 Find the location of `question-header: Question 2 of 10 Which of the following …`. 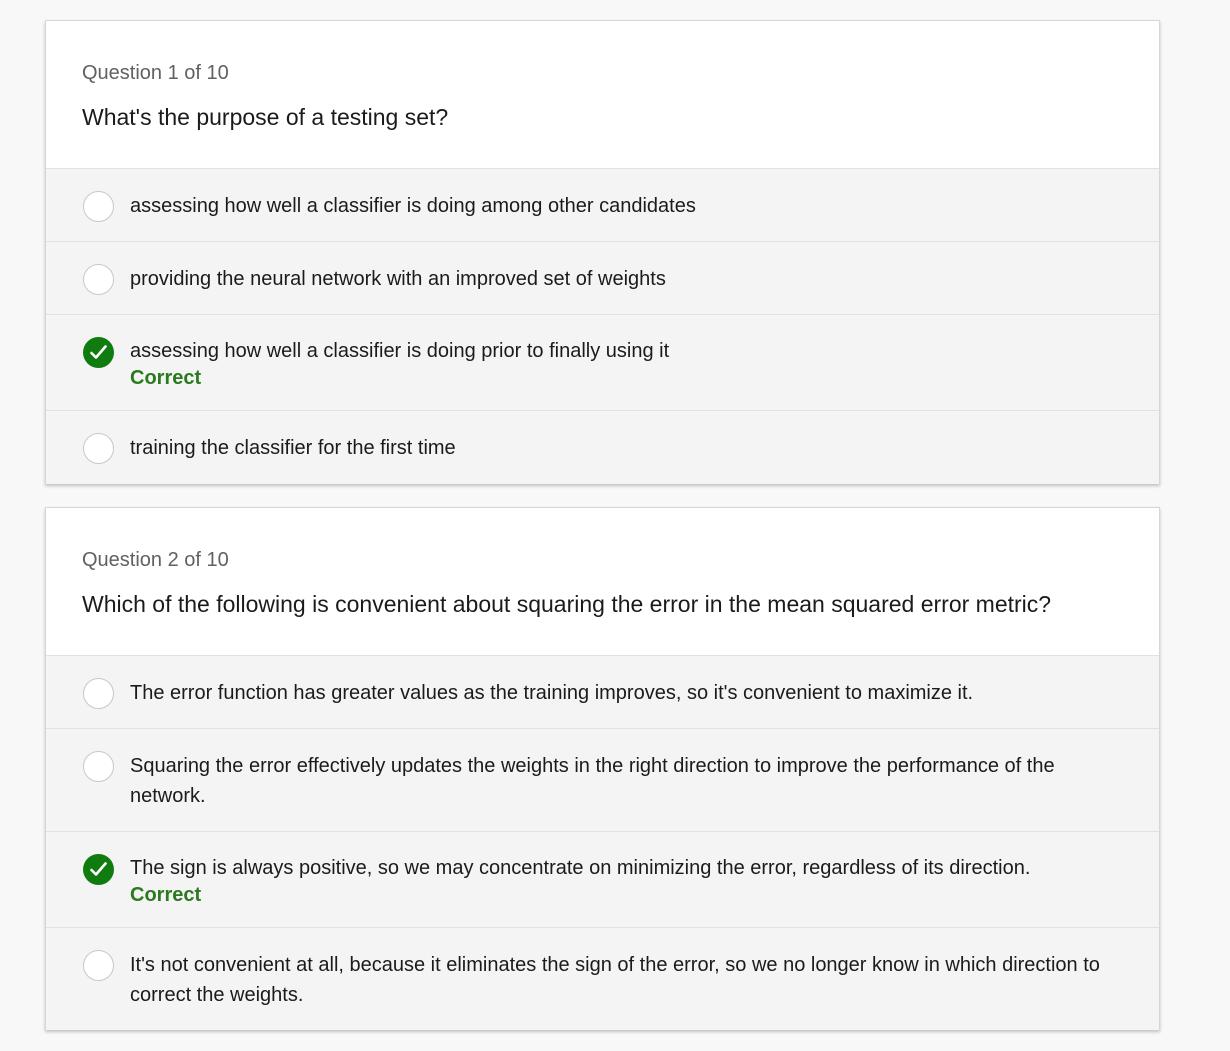

question-header: Question 2 of 10 Which of the following … is located at coordinates (602, 582).